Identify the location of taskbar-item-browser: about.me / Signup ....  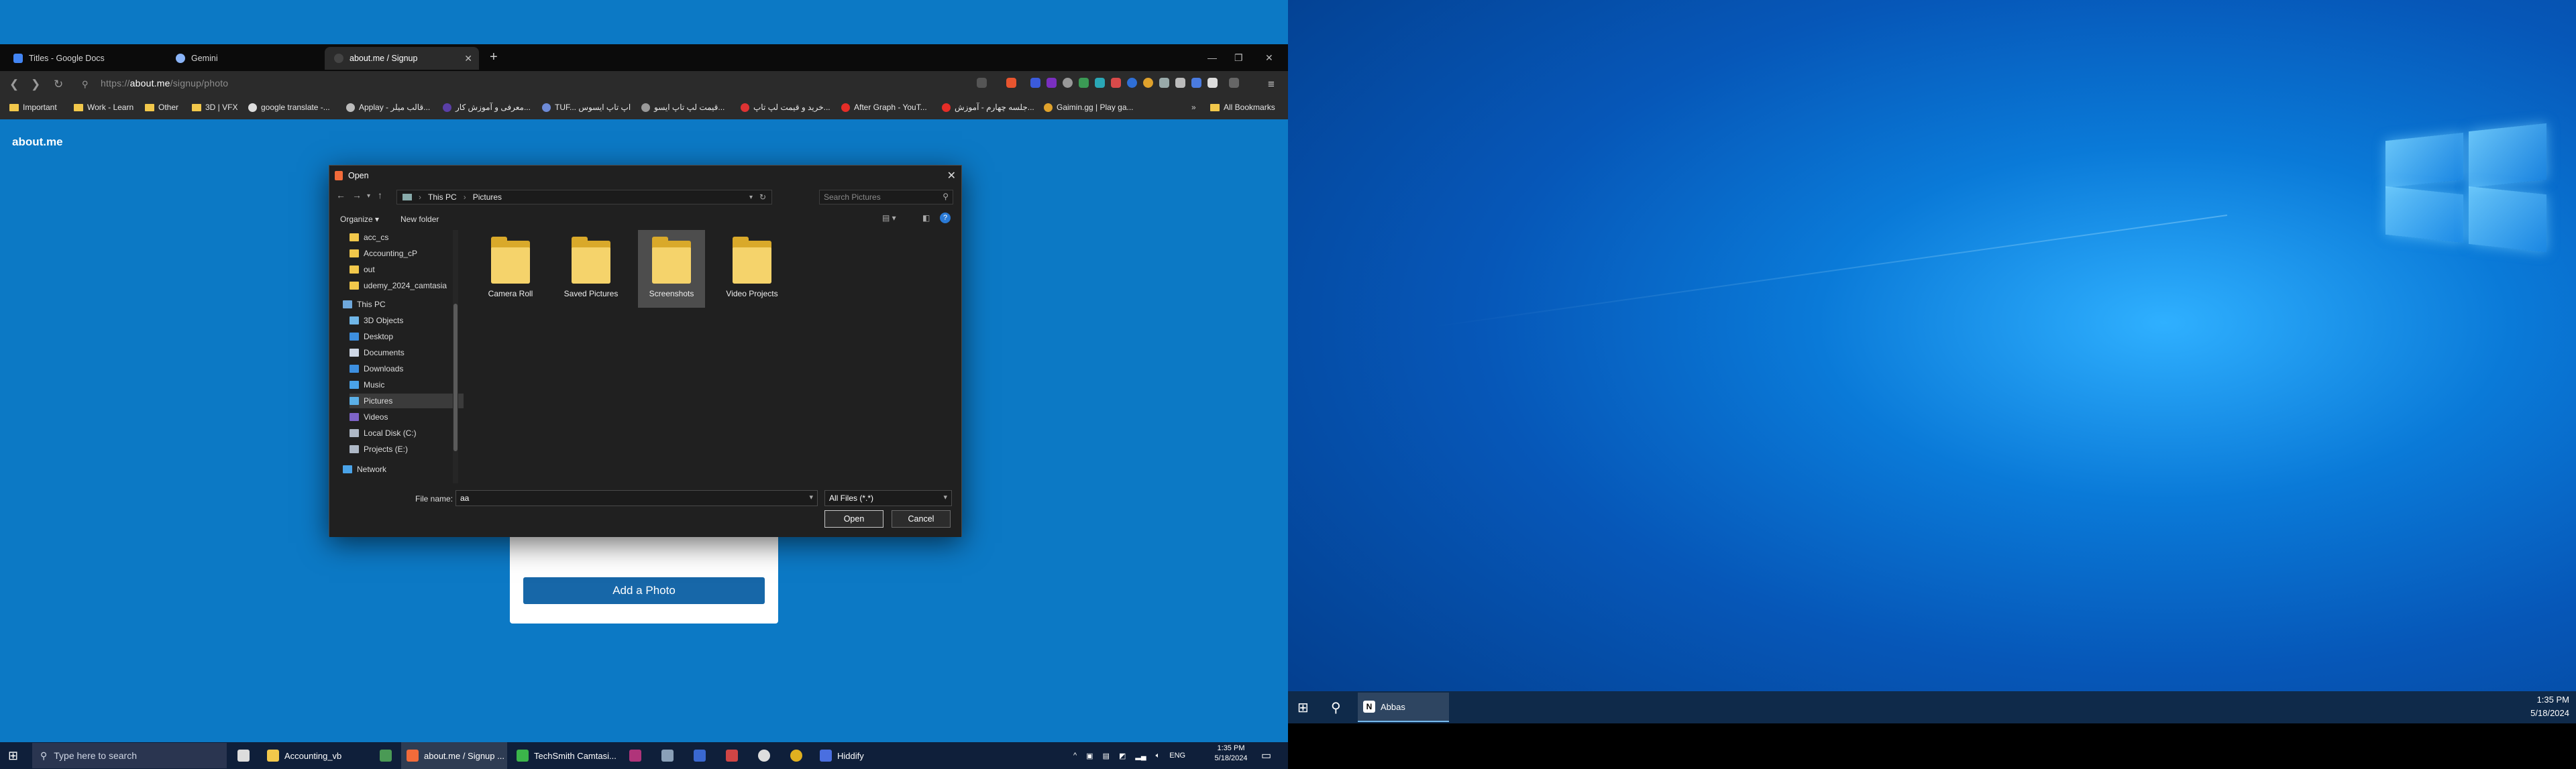
(454, 755).